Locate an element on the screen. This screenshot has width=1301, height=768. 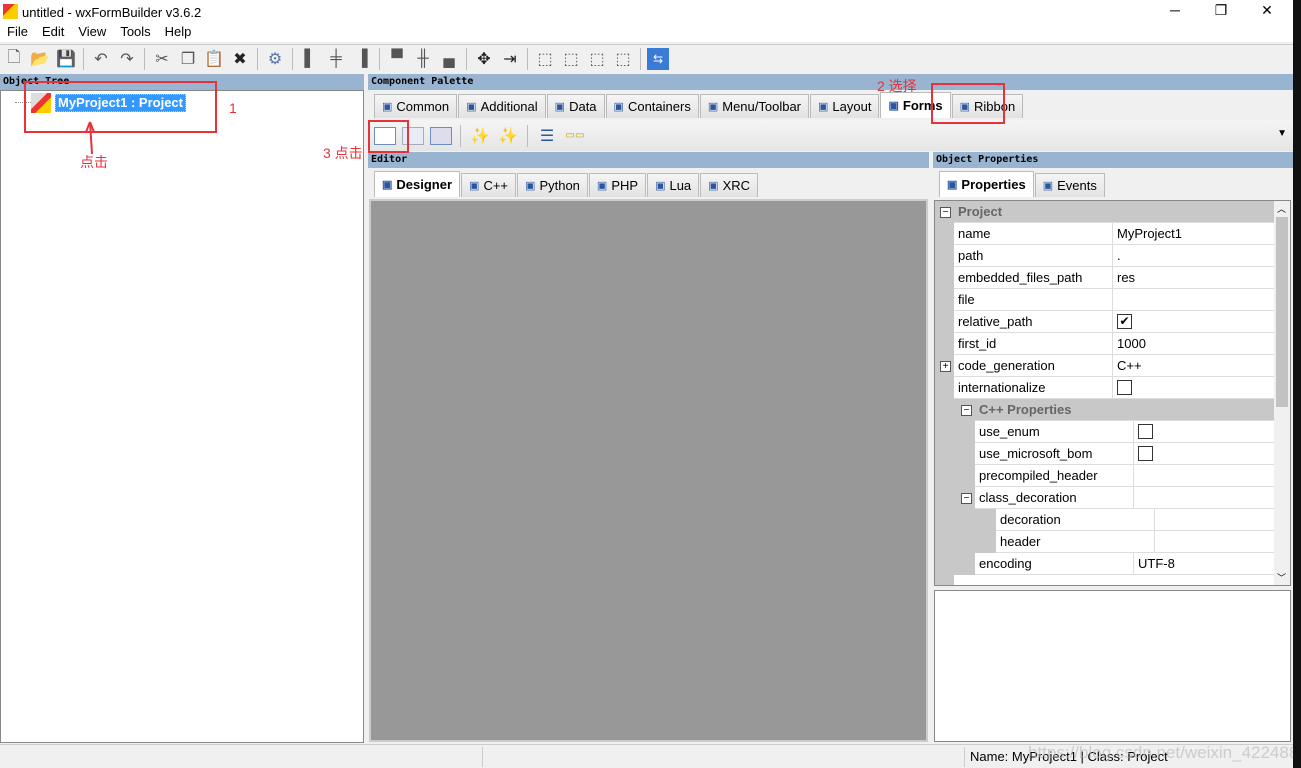
settings-icon: ⚙ is located at coordinates (275, 59).